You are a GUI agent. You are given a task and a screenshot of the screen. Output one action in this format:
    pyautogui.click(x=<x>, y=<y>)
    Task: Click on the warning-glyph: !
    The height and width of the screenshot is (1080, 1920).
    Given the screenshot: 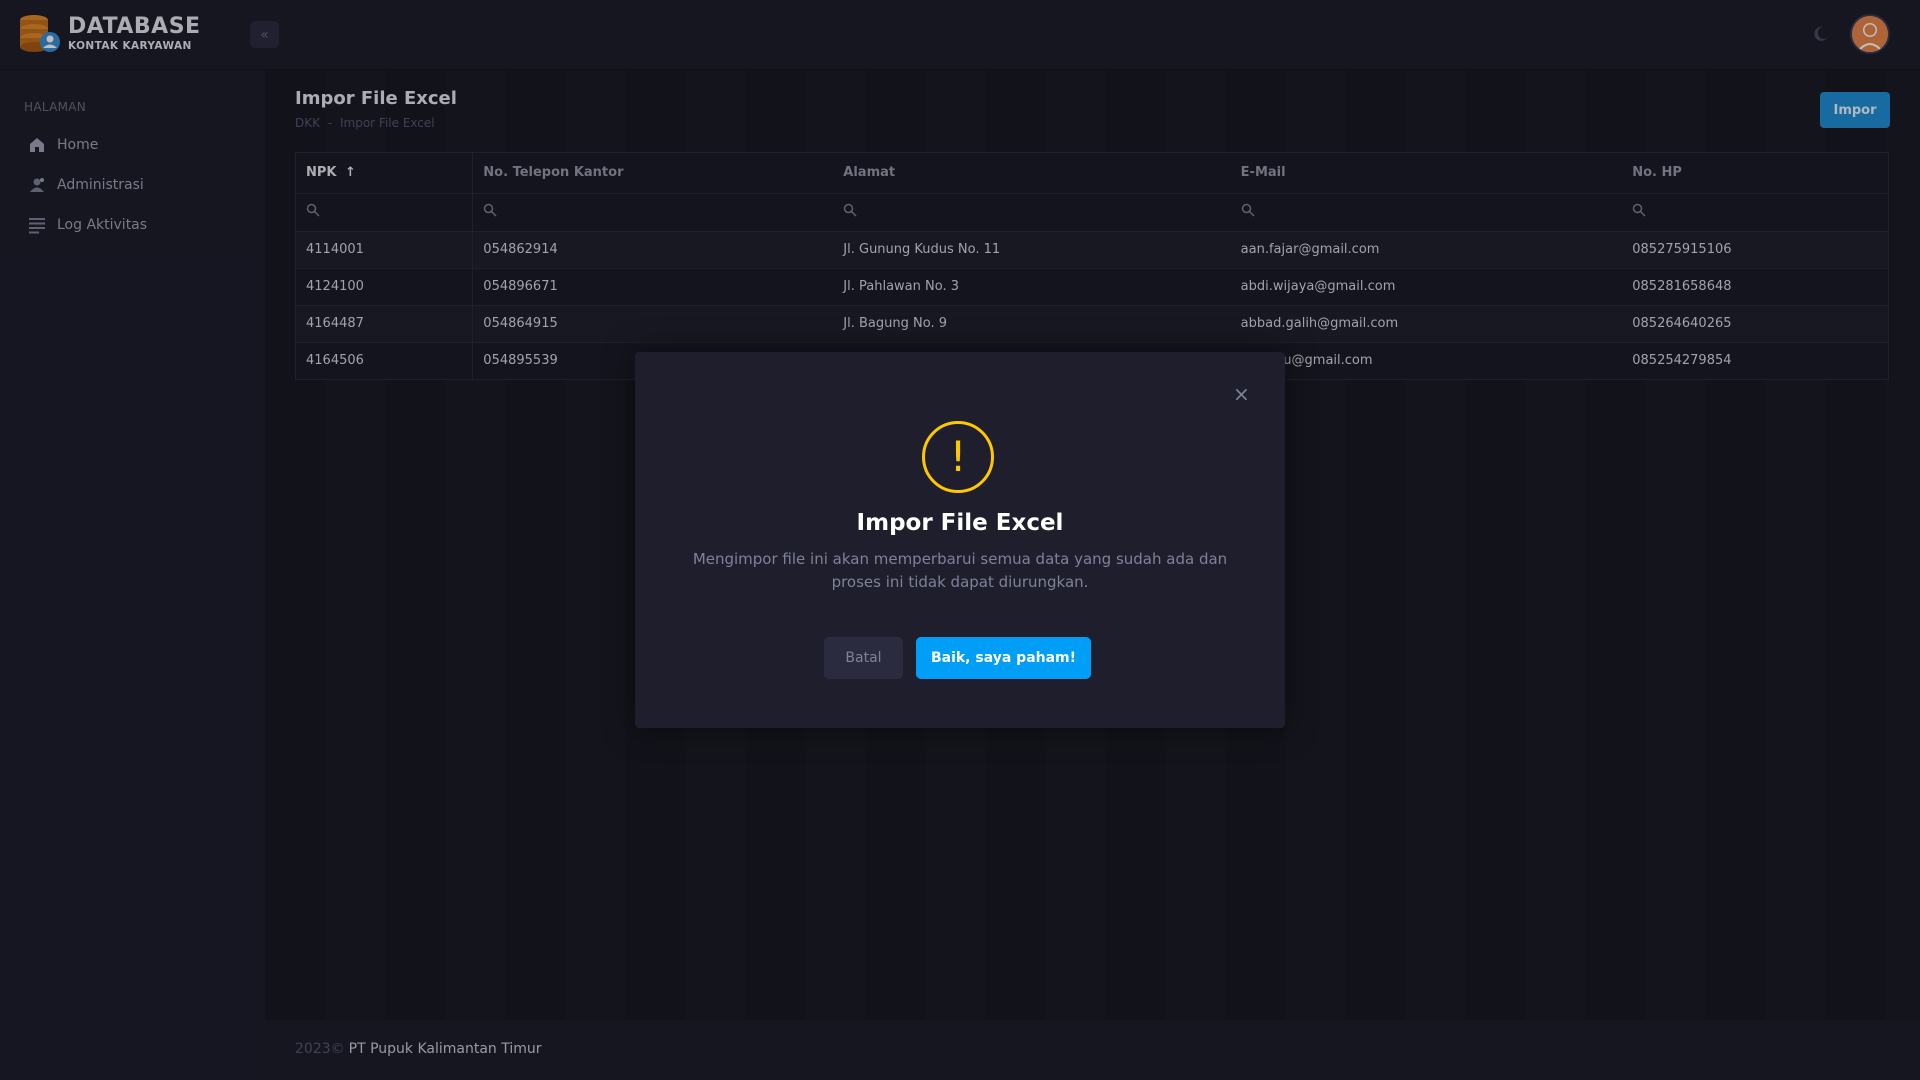 What is the action you would take?
    pyautogui.click(x=958, y=456)
    